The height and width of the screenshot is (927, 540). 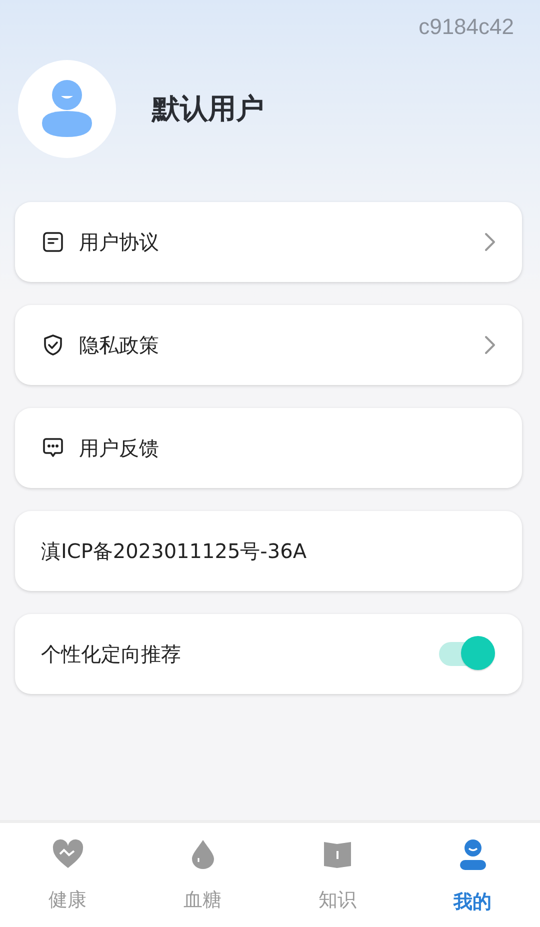 I want to click on document-icon, so click(x=53, y=242).